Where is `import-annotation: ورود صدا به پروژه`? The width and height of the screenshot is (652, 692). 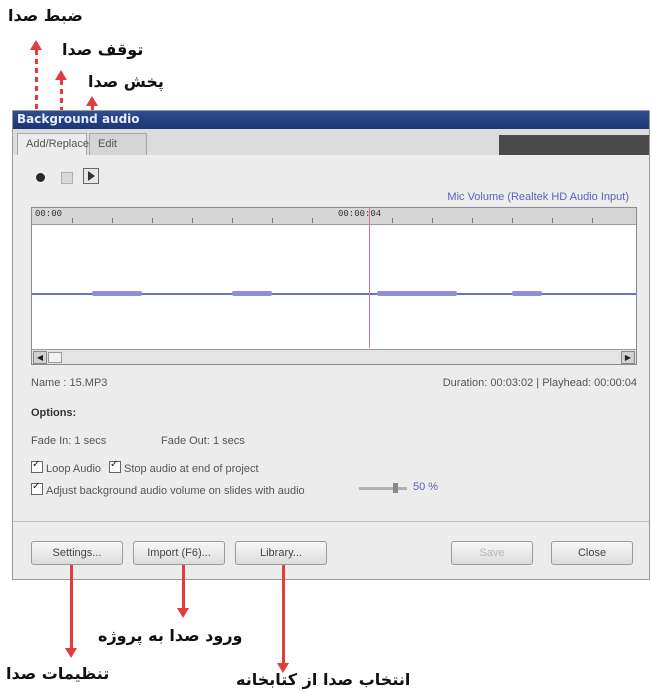
import-annotation: ورود صدا به پروژه is located at coordinates (170, 635).